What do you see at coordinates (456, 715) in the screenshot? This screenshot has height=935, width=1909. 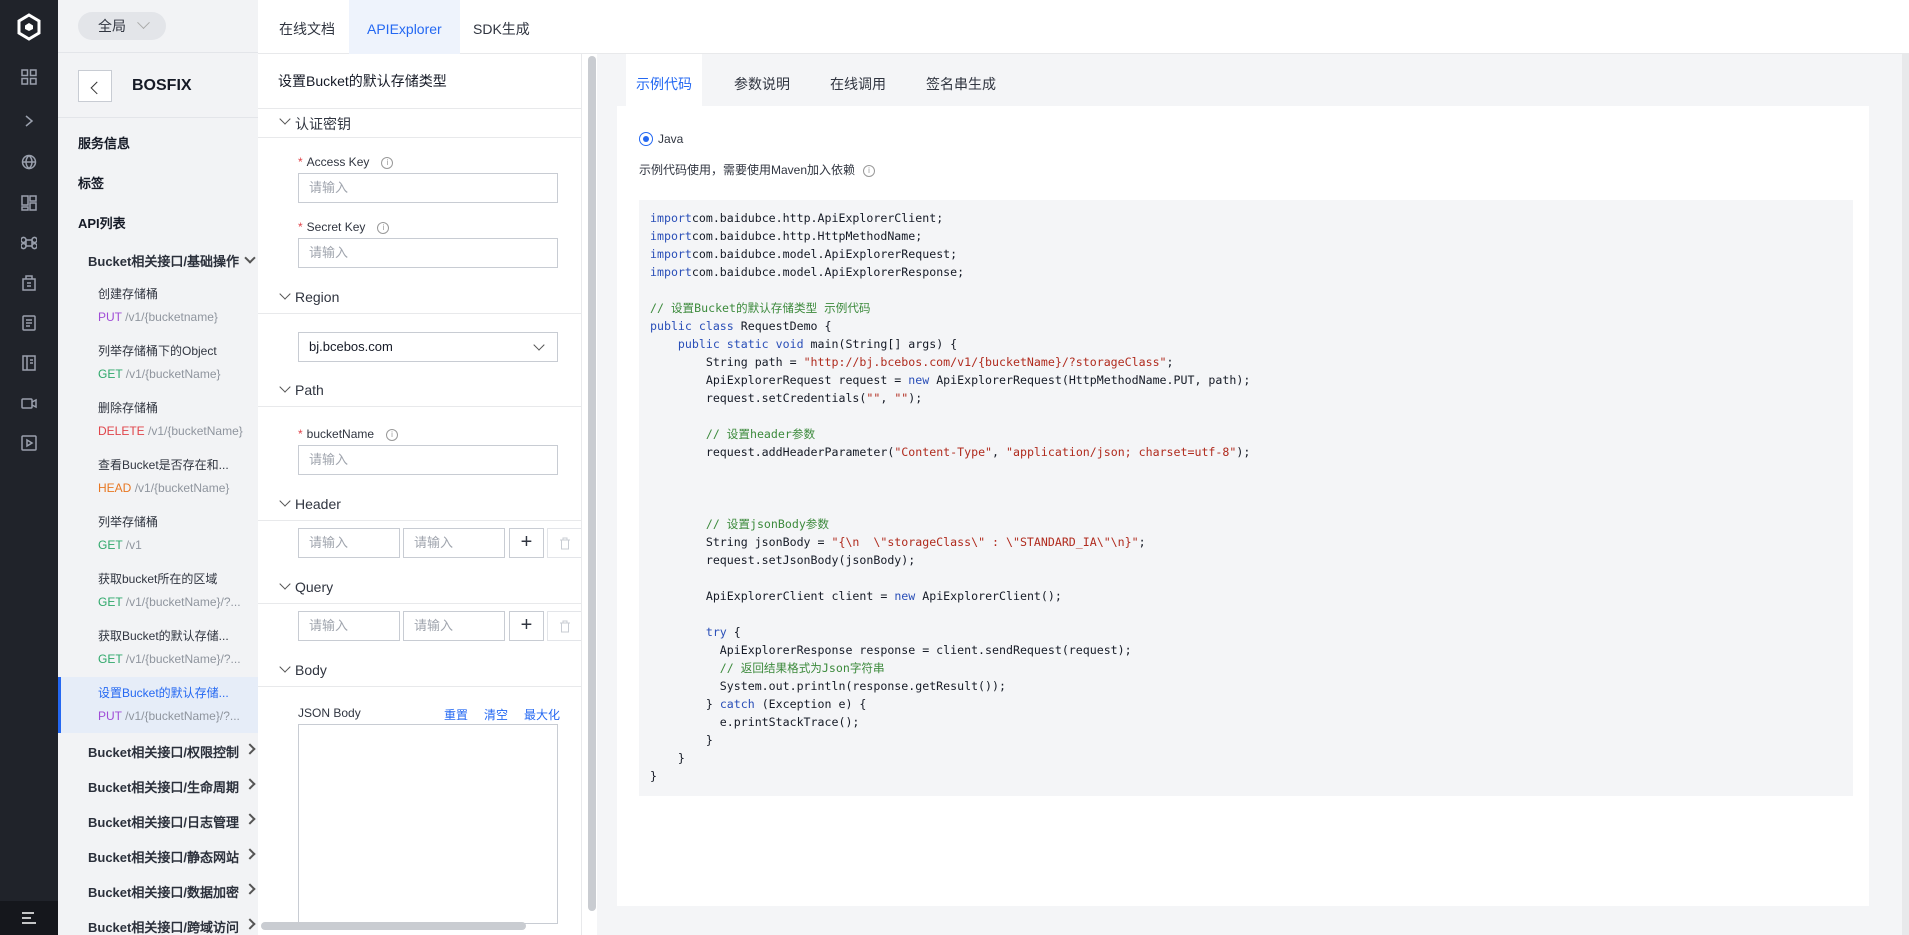 I see `reset-link: 重置` at bounding box center [456, 715].